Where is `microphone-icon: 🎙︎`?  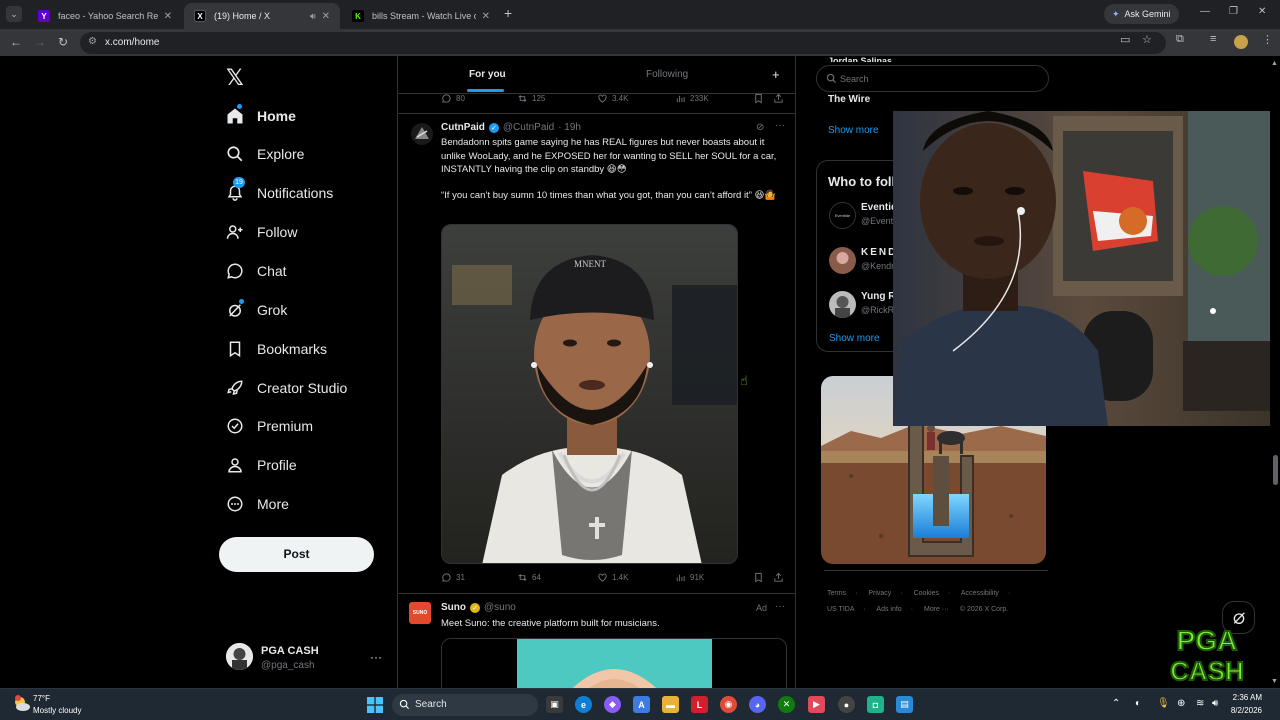 microphone-icon: 🎙︎ is located at coordinates (1163, 703).